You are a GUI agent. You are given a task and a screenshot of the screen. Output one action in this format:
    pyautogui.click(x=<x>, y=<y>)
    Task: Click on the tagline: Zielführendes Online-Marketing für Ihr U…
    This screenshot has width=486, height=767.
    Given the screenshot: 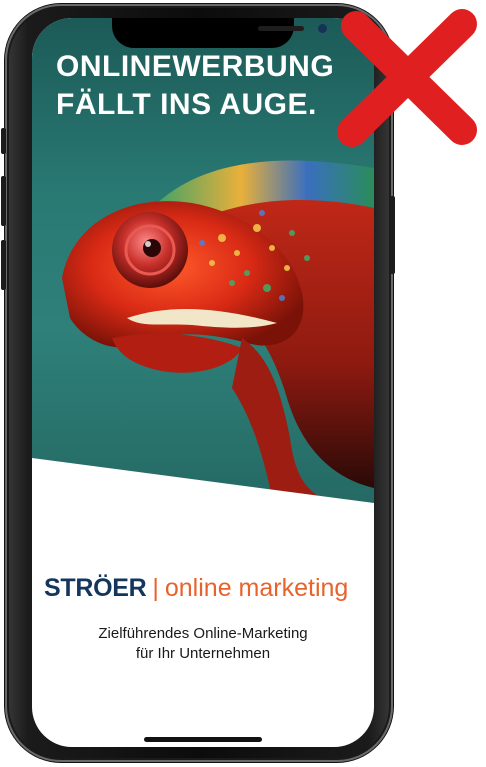 What is the action you would take?
    pyautogui.click(x=203, y=644)
    